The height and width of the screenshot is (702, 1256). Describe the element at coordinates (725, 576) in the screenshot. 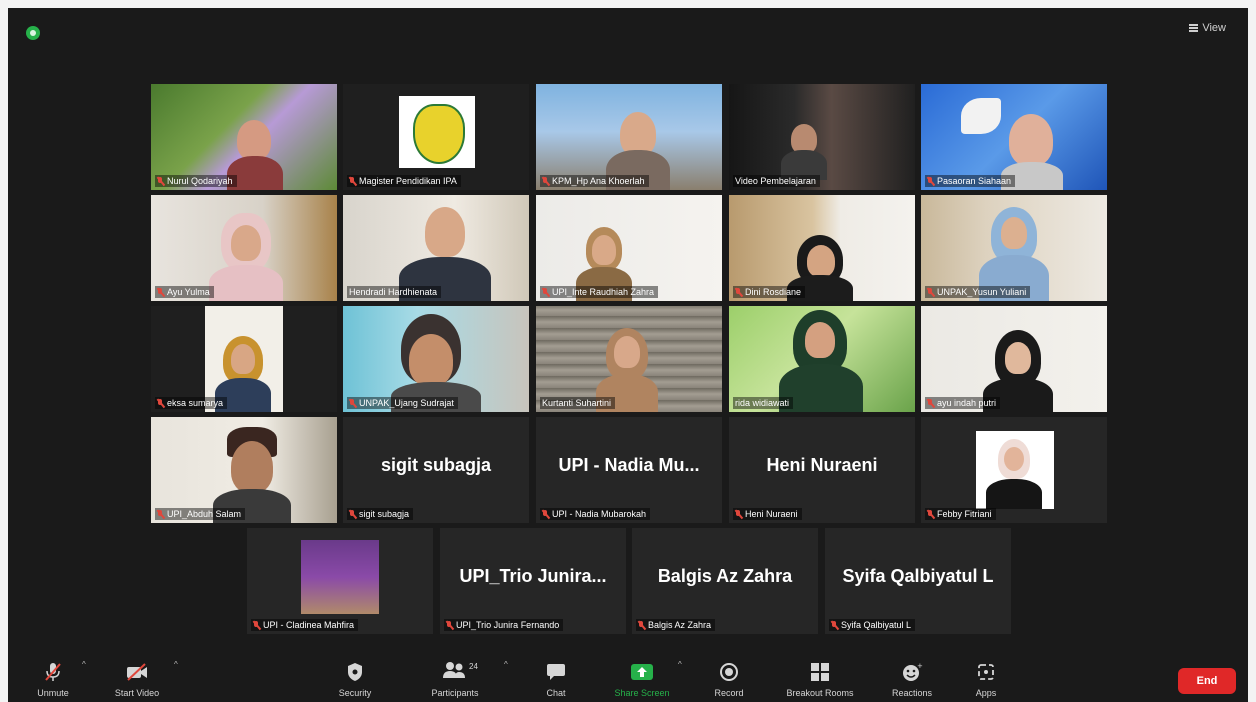

I see `participant-display-name: Balgis Az Zahra` at that location.